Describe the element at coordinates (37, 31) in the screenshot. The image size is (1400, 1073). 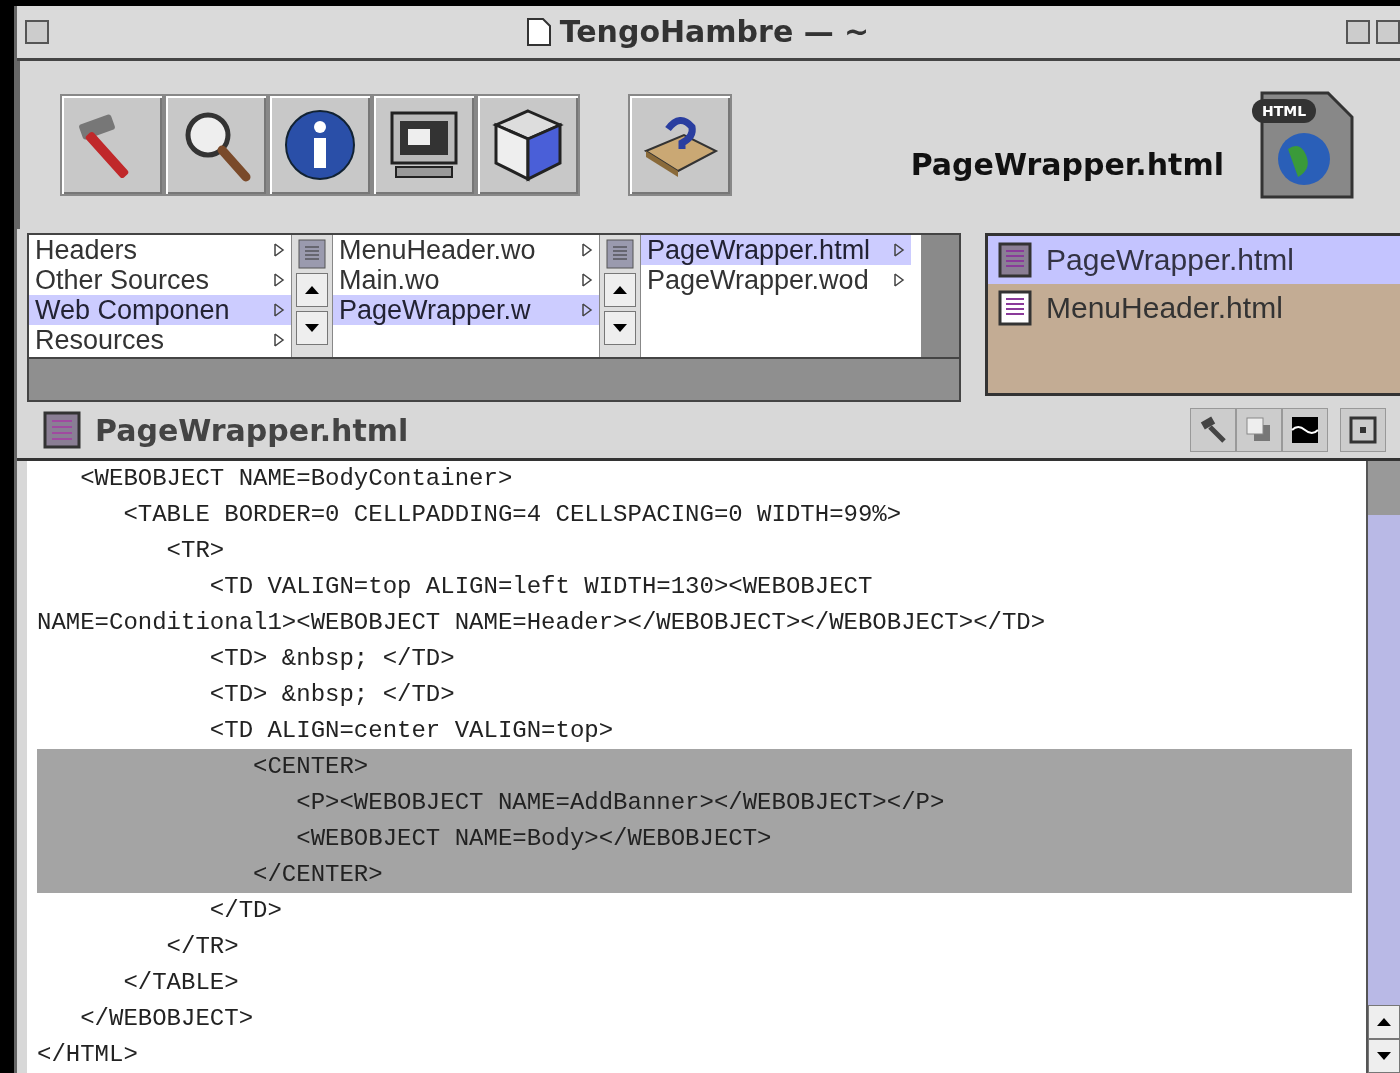
I see `close-box` at that location.